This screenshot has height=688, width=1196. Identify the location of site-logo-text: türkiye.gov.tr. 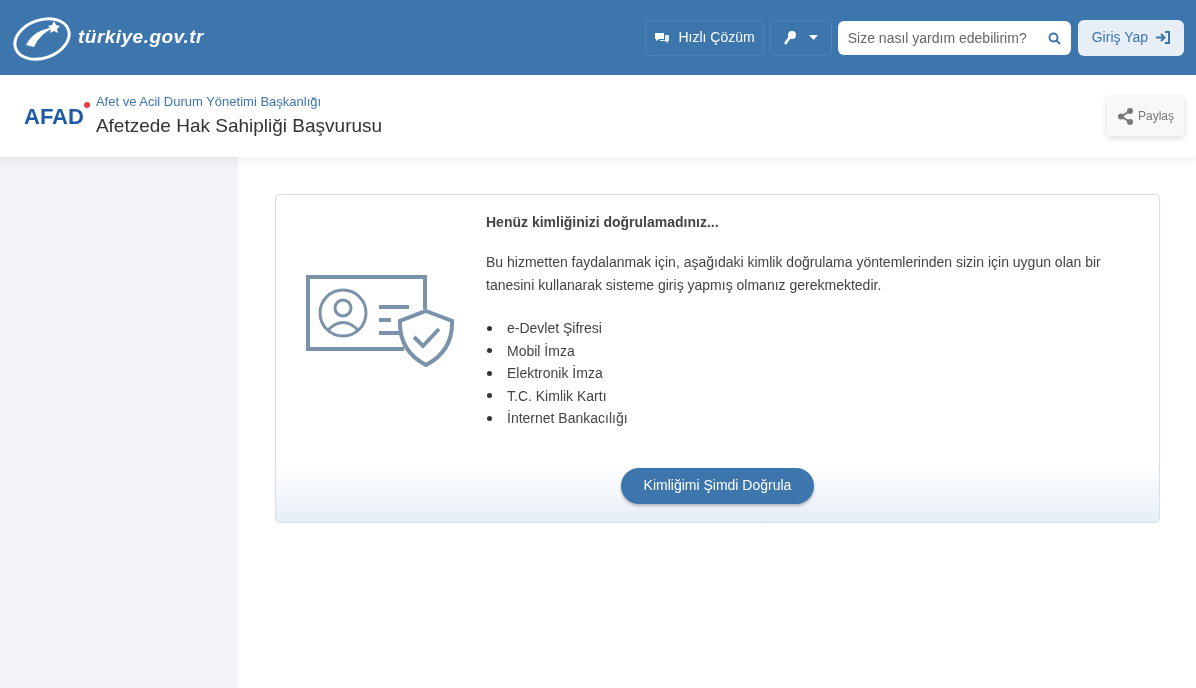
(141, 37).